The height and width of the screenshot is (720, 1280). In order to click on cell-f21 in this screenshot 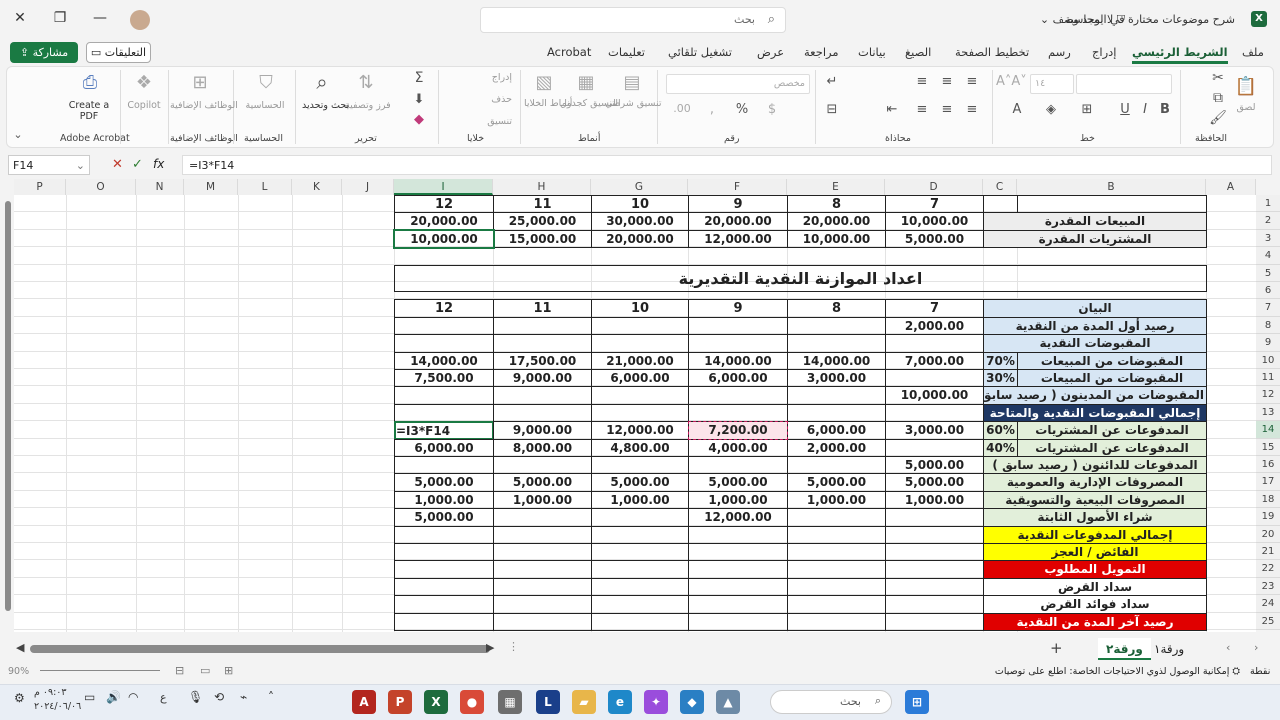, I will do `click(738, 552)`.